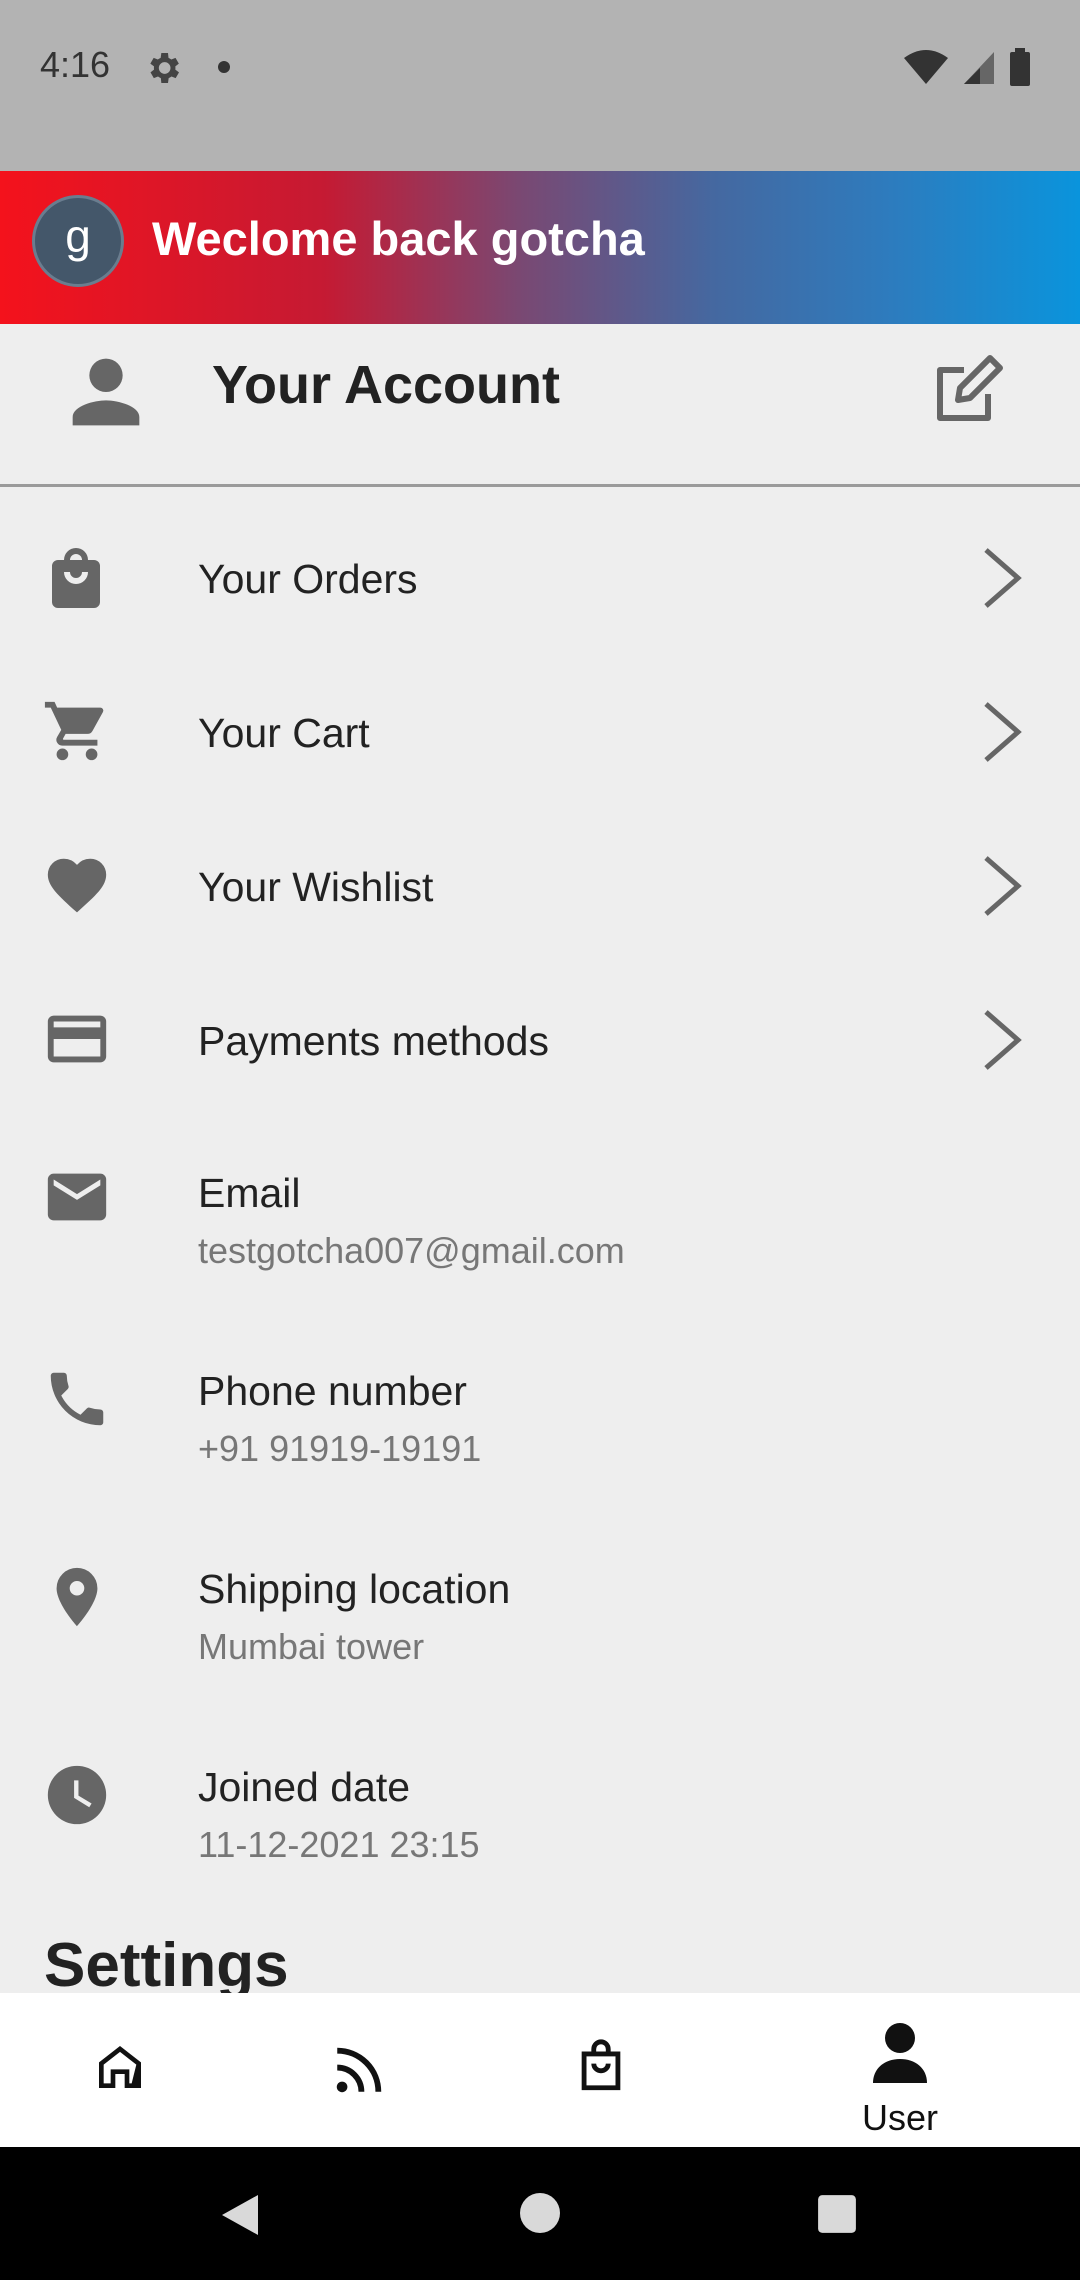 The image size is (1080, 2280). I want to click on menu-item-label: Payments methods, so click(373, 1041).